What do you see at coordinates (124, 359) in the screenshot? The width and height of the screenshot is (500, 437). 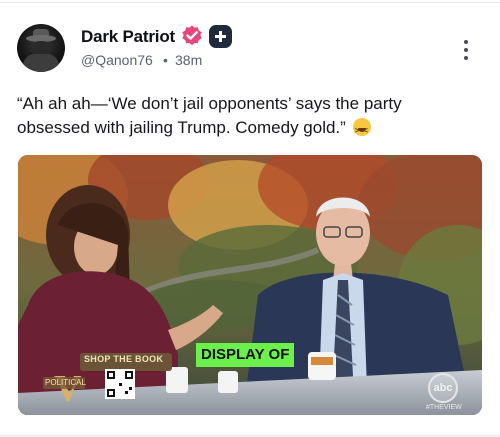 I see `shop-the-book-label: SHOP THE BOOK` at bounding box center [124, 359].